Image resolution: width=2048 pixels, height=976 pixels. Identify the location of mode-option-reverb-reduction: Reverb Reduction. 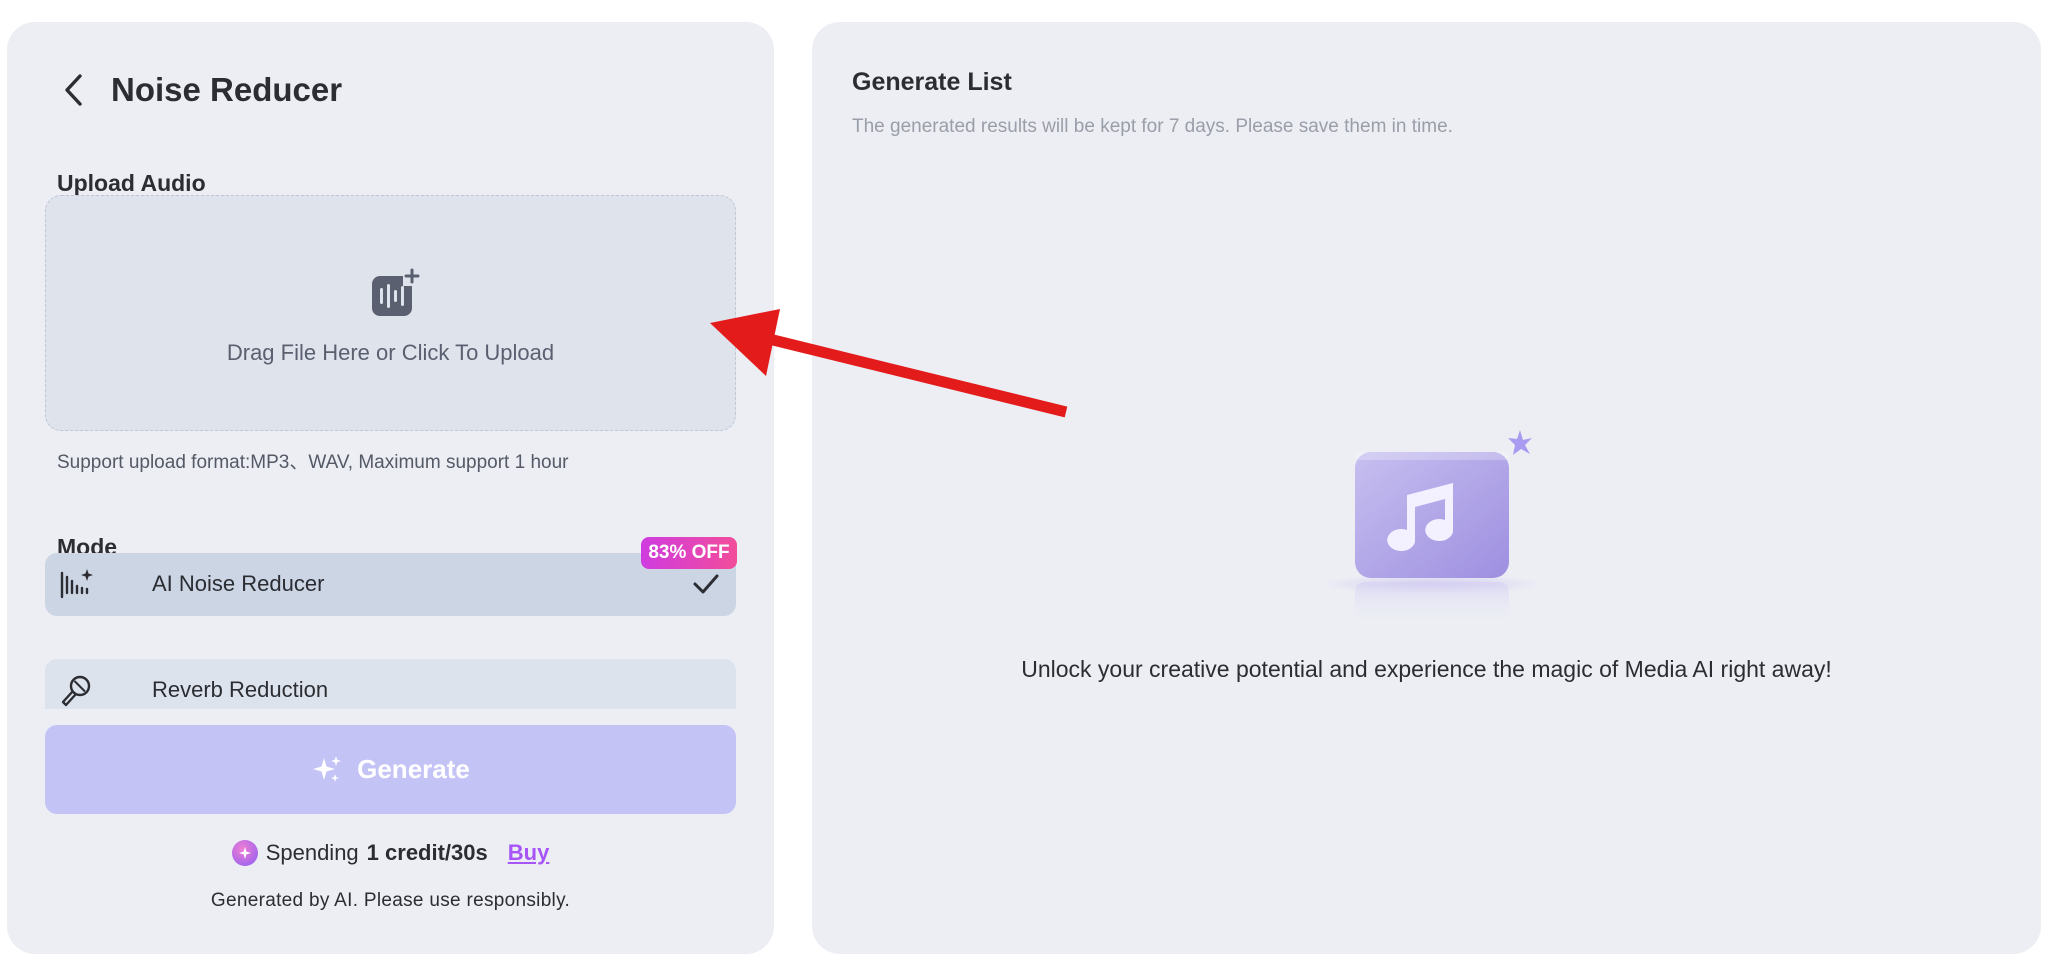
(390, 684).